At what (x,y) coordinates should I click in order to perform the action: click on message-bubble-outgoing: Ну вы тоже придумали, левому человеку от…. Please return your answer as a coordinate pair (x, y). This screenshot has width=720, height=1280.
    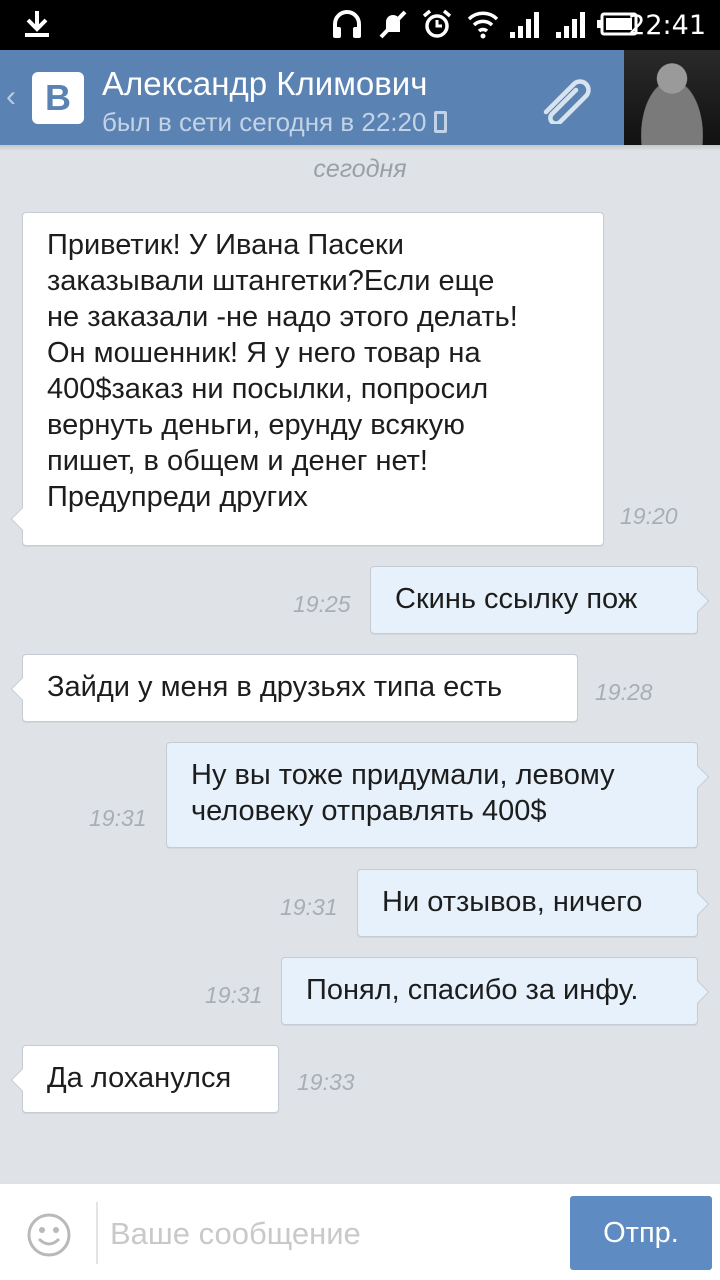
    Looking at the image, I should click on (438, 795).